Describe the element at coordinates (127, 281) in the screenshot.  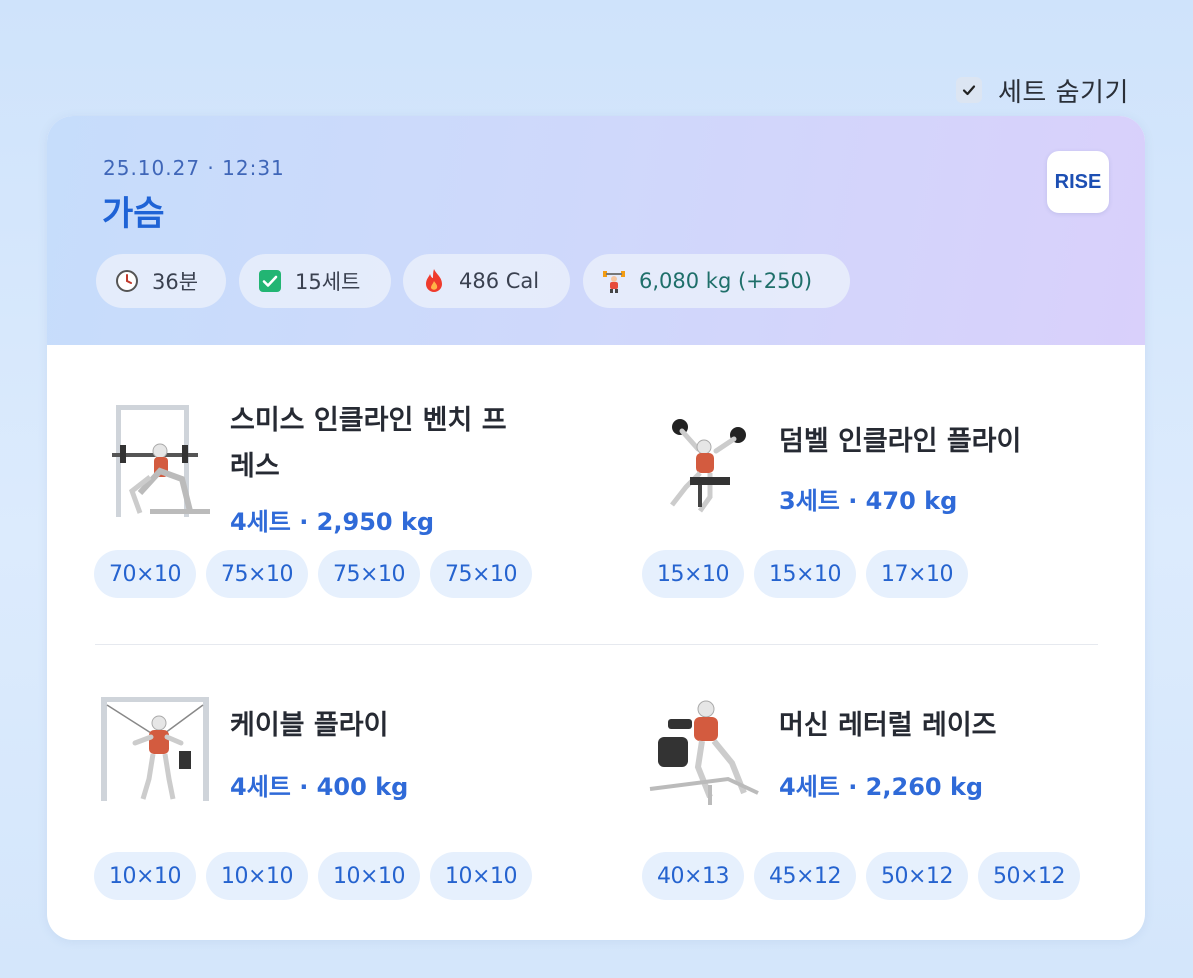
I see `clock-icon` at that location.